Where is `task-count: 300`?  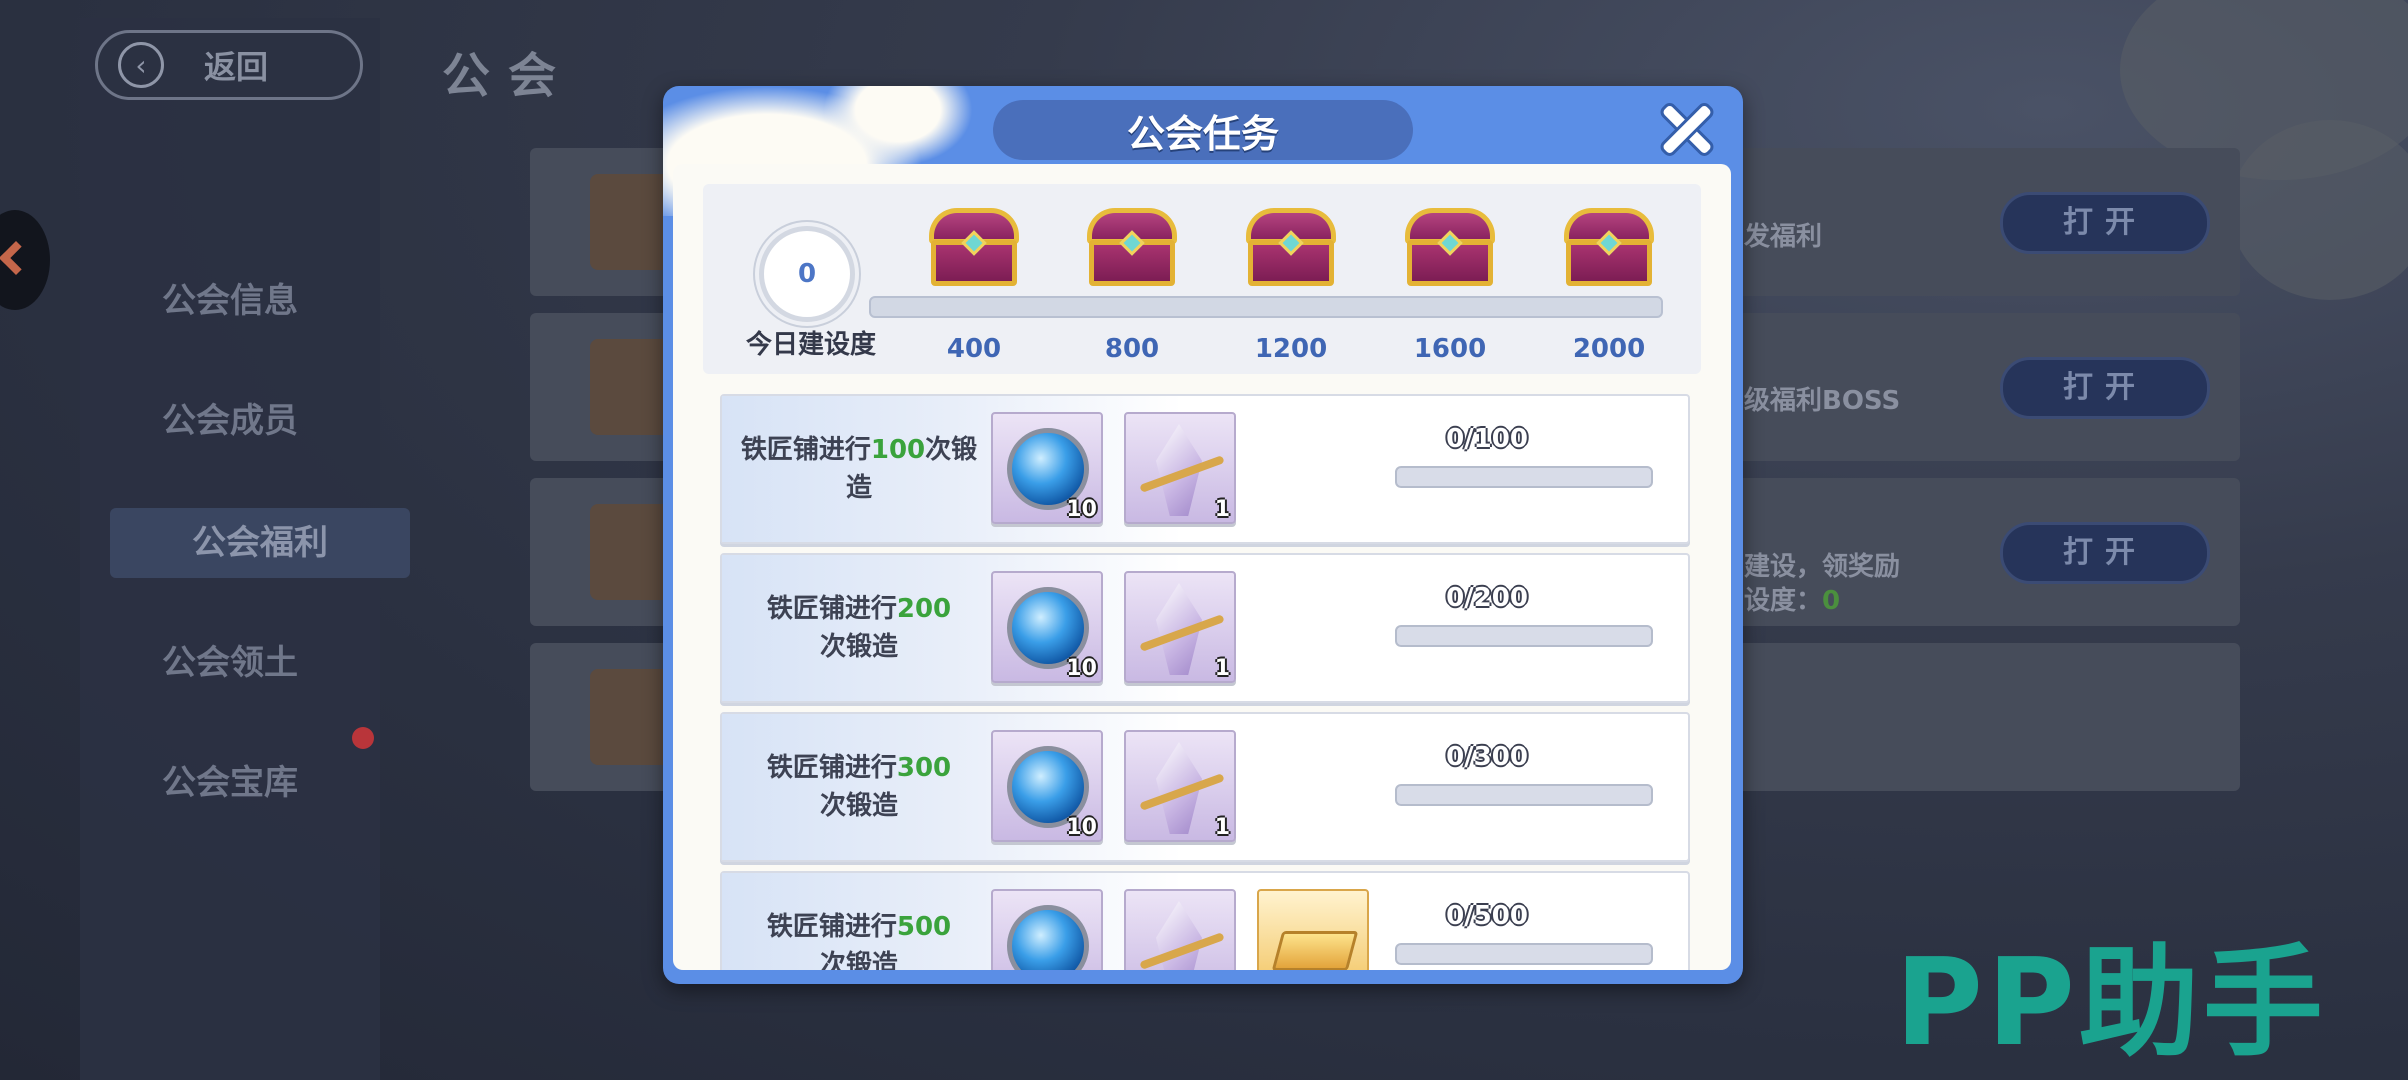 task-count: 300 is located at coordinates (924, 768).